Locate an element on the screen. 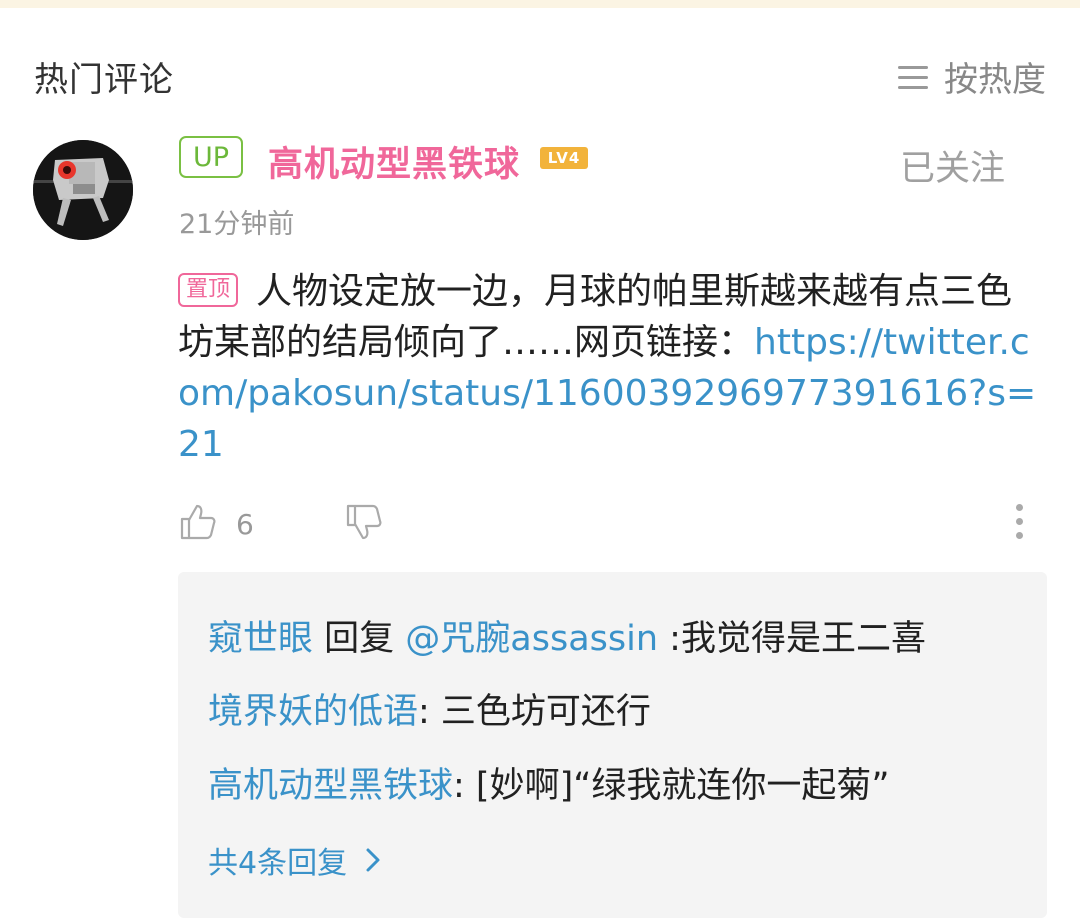  reply-item: 境界妖的低语: 三色坊可还行 is located at coordinates (429, 708).